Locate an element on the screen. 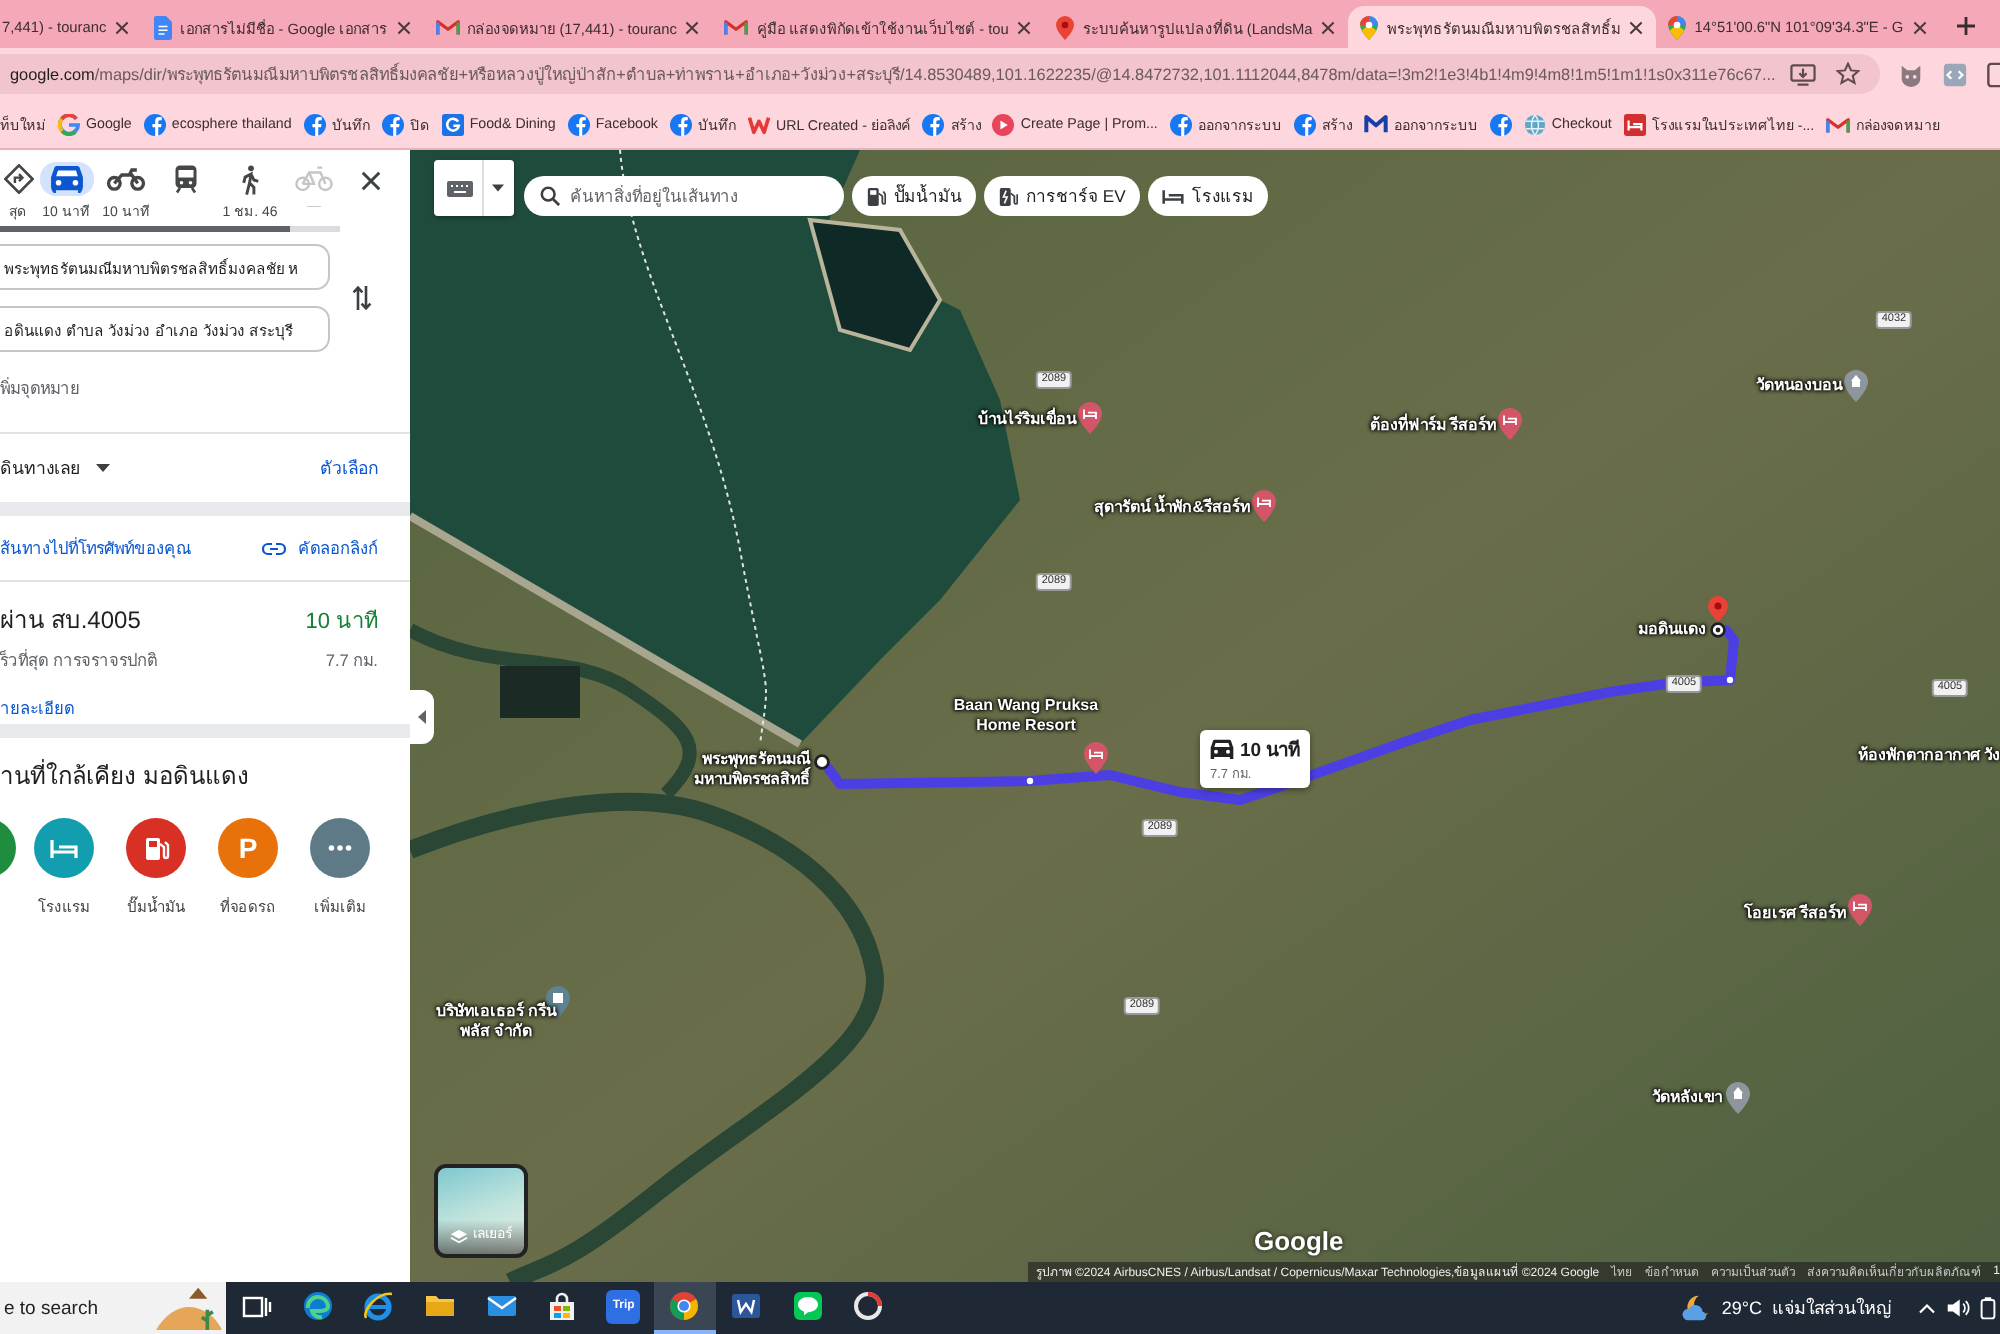  send-to-phone-link: ส้นทางไปที่โทรศัพท์ของคุณ is located at coordinates (96, 548).